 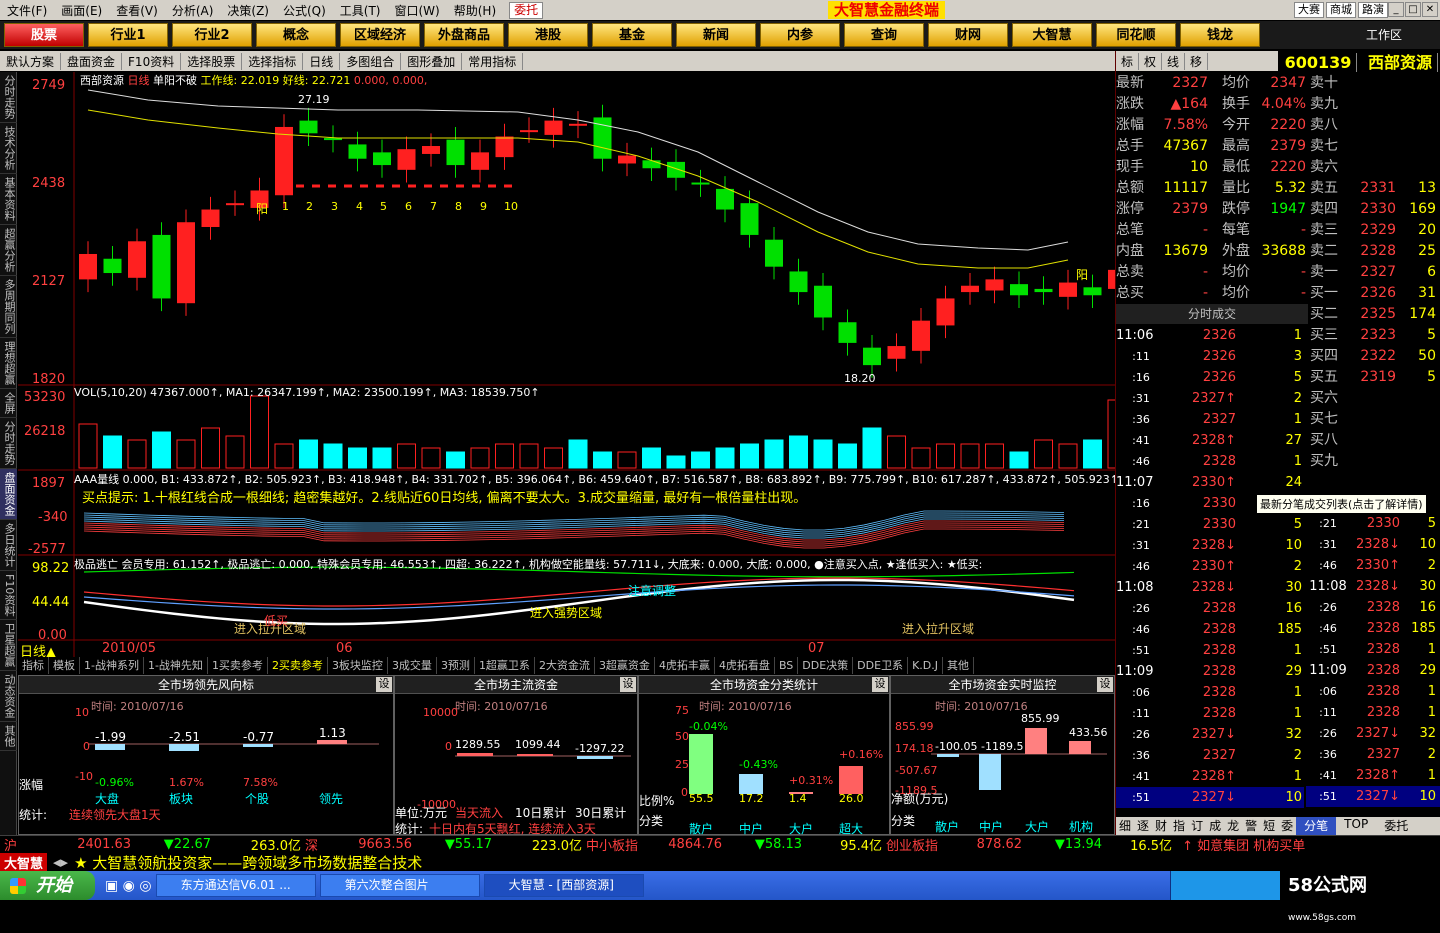 I want to click on book-row: 买四 2322 50, so click(x=1375, y=356).